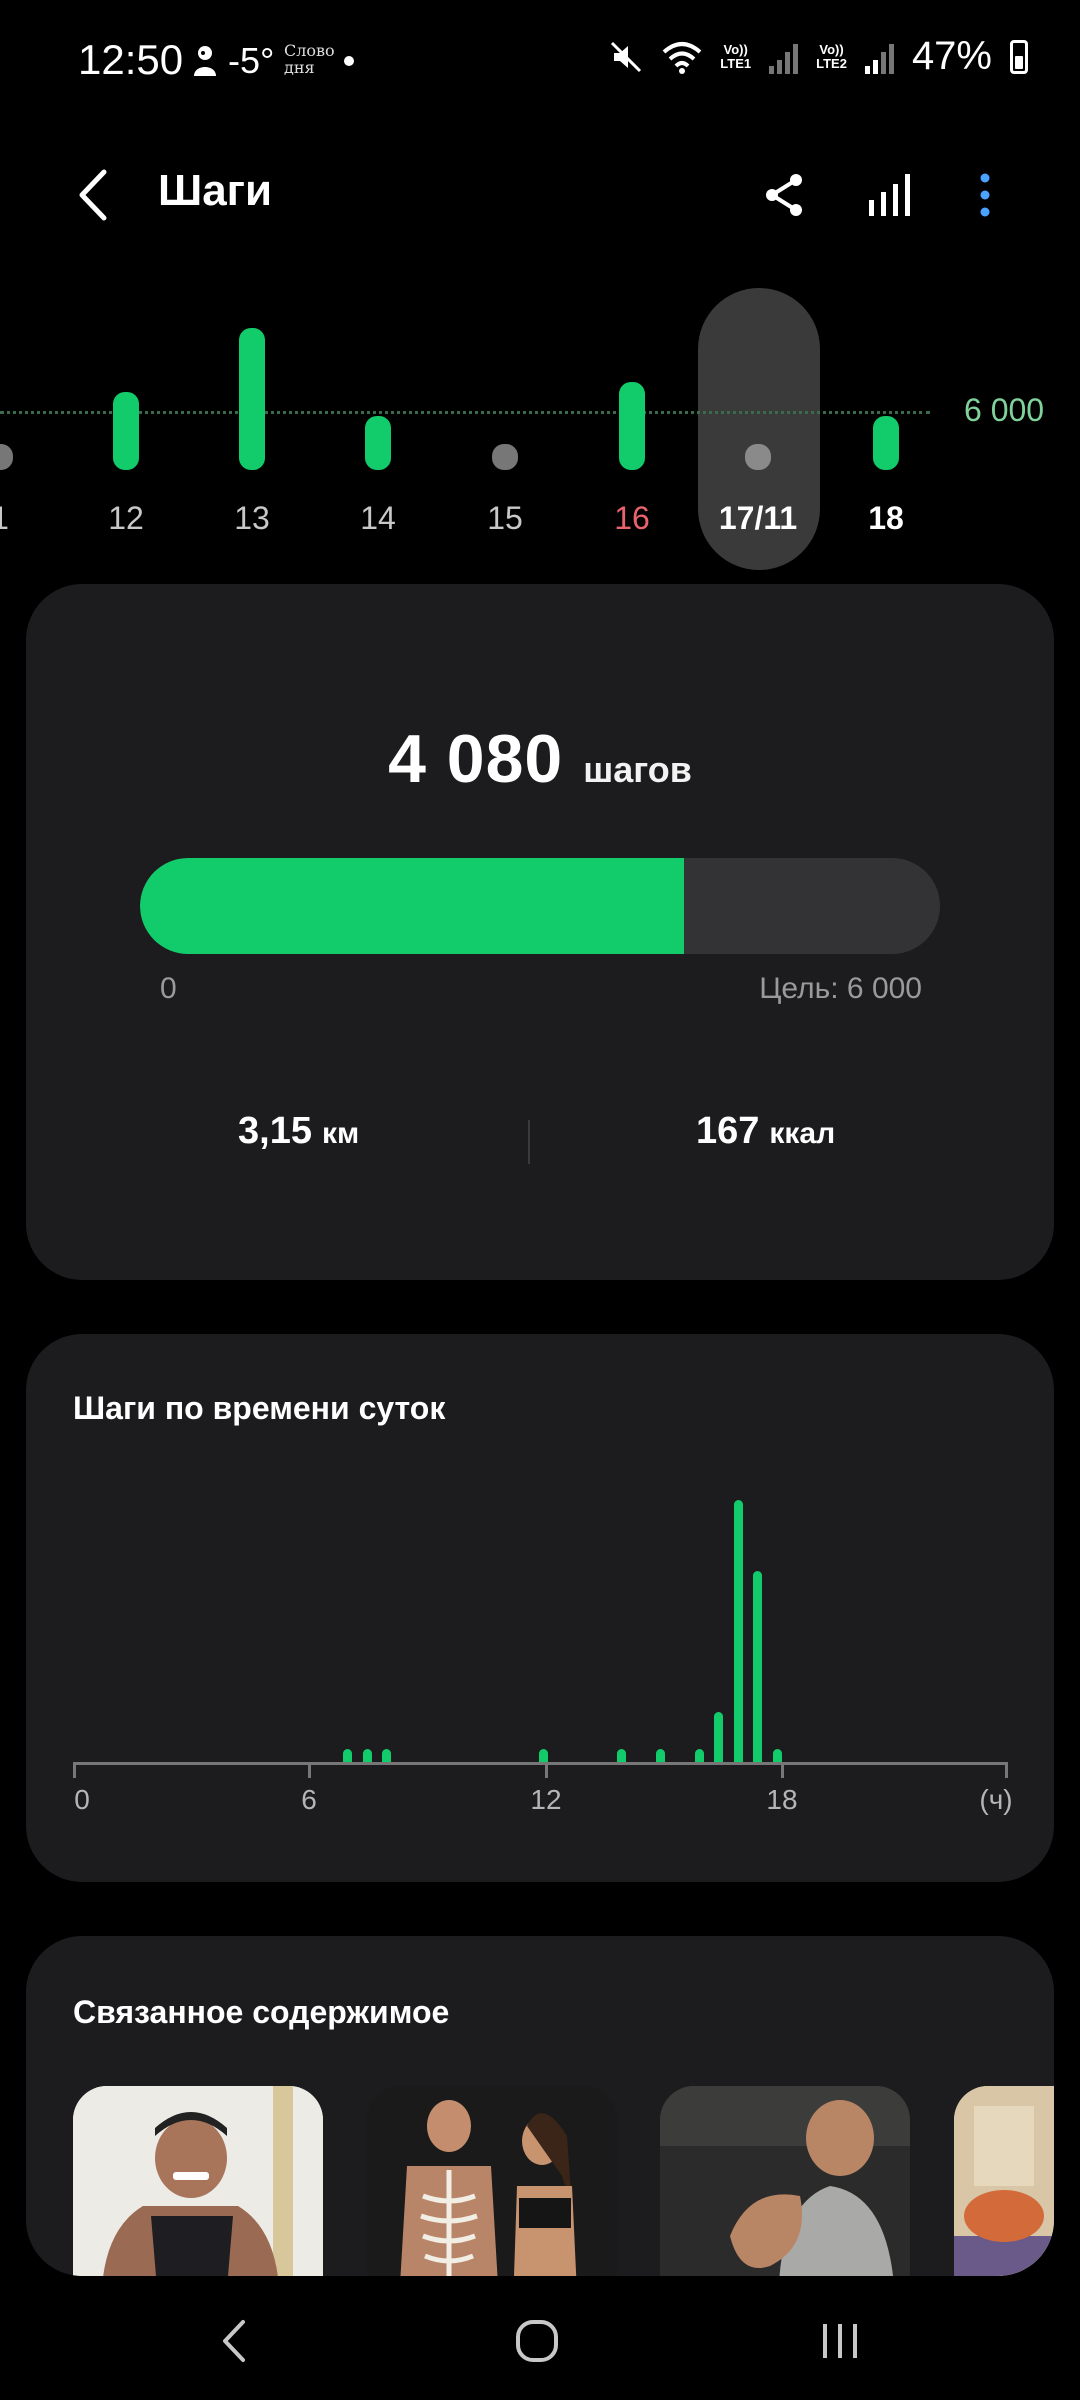 The width and height of the screenshot is (1080, 2400). I want to click on gym-training-image, so click(785, 2181).